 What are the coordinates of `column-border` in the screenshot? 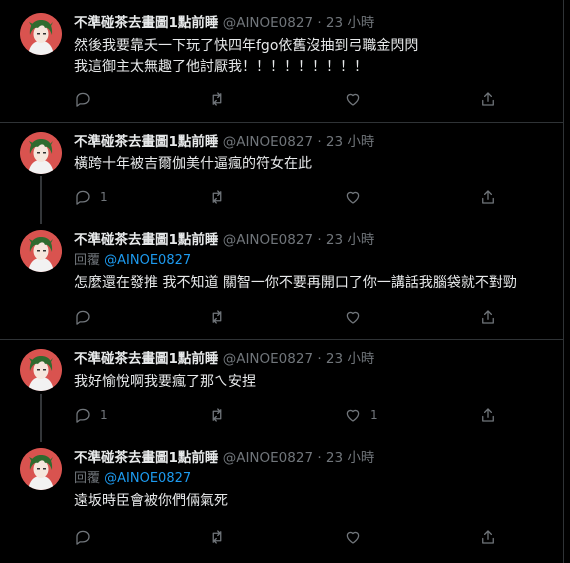 It's located at (563, 281).